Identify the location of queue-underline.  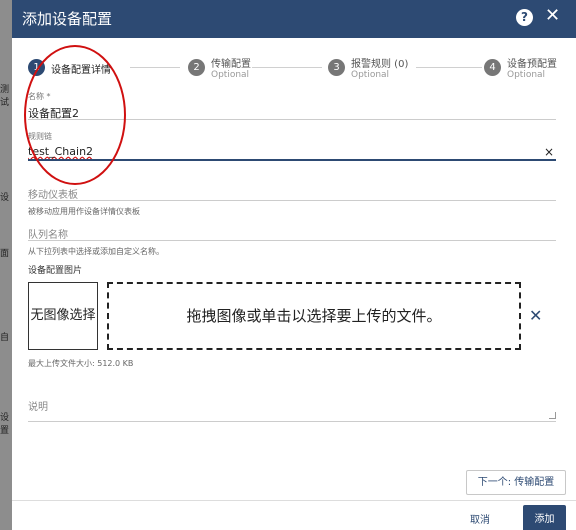
(292, 240).